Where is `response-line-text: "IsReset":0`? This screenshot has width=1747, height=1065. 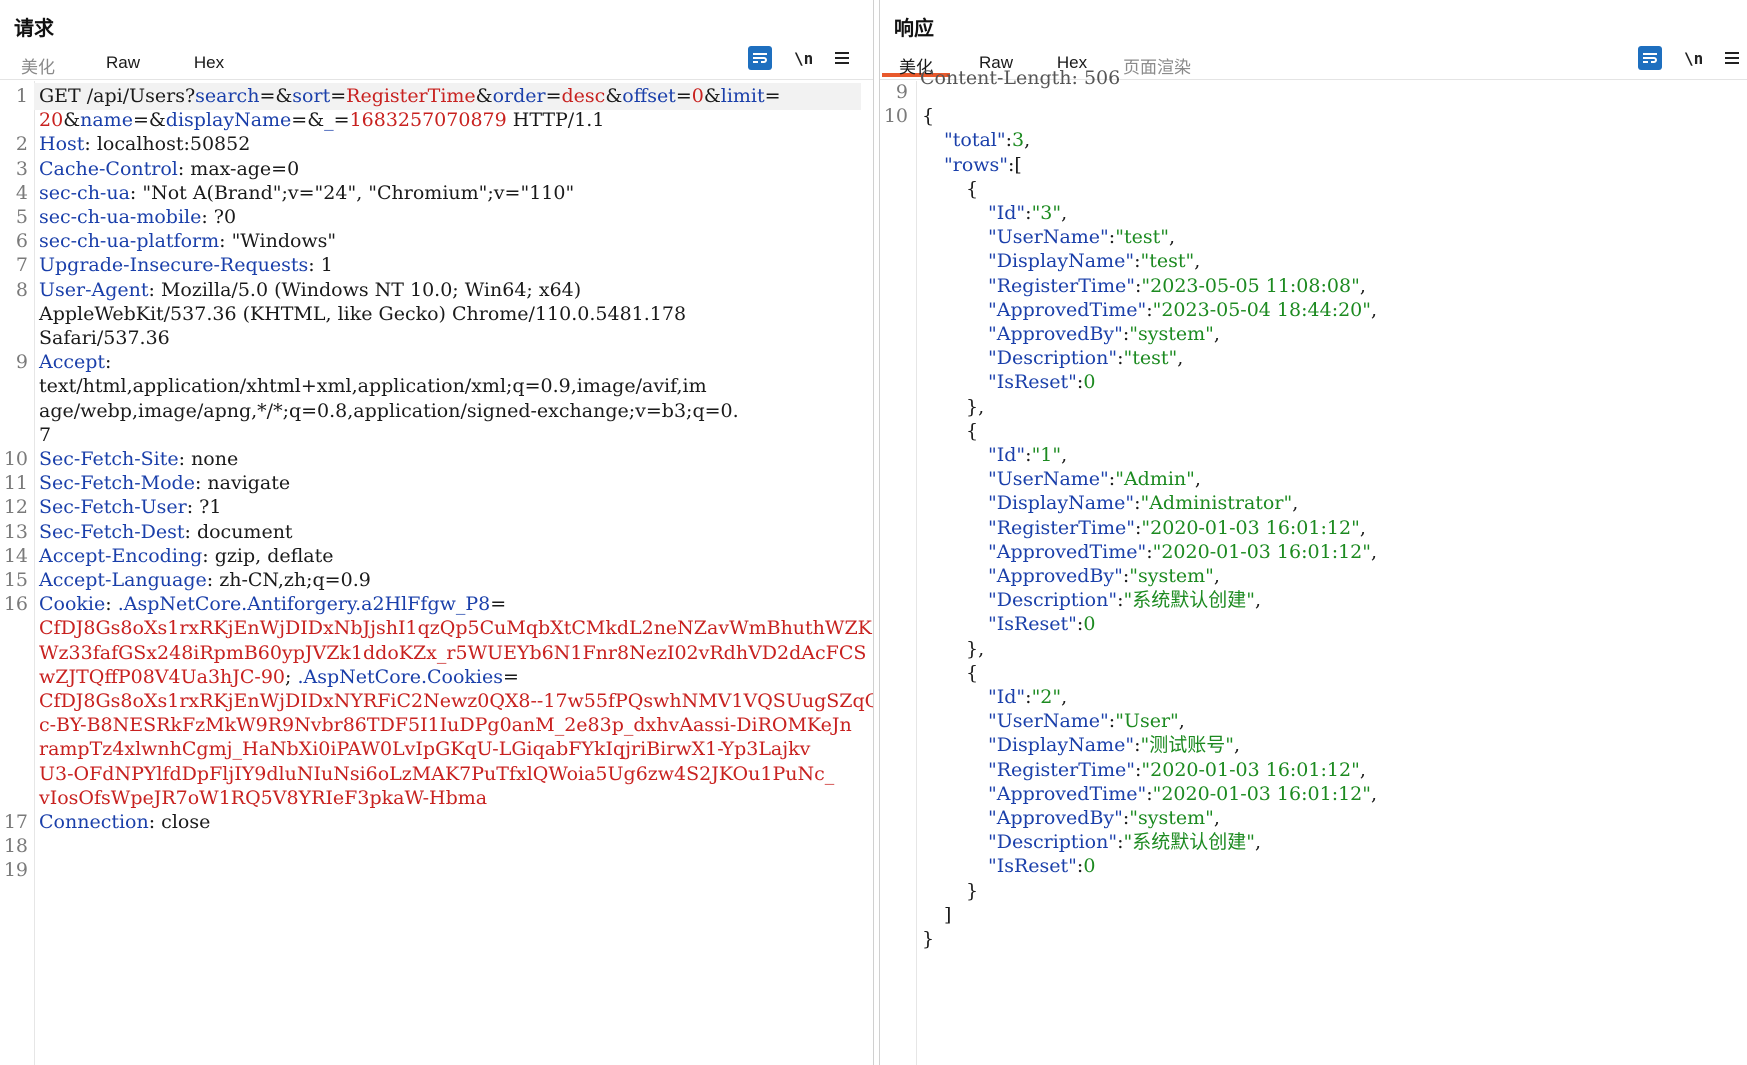
response-line-text: "IsReset":0 is located at coordinates (1041, 382).